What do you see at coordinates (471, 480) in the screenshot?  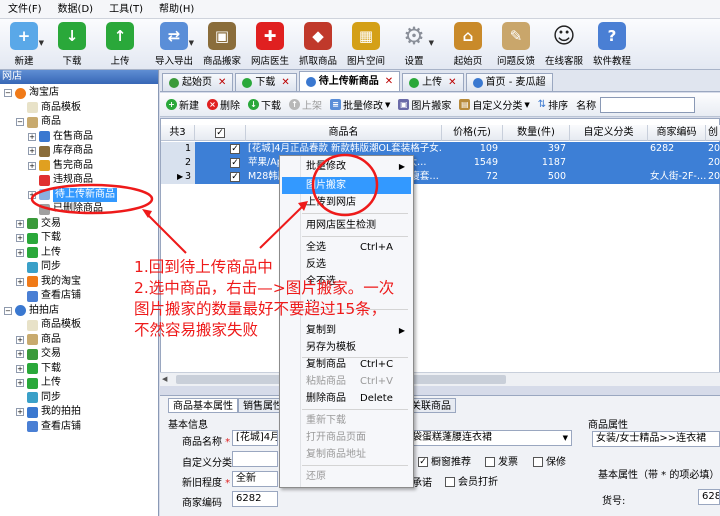 I see `member-discount-checkbox: 会员打折` at bounding box center [471, 480].